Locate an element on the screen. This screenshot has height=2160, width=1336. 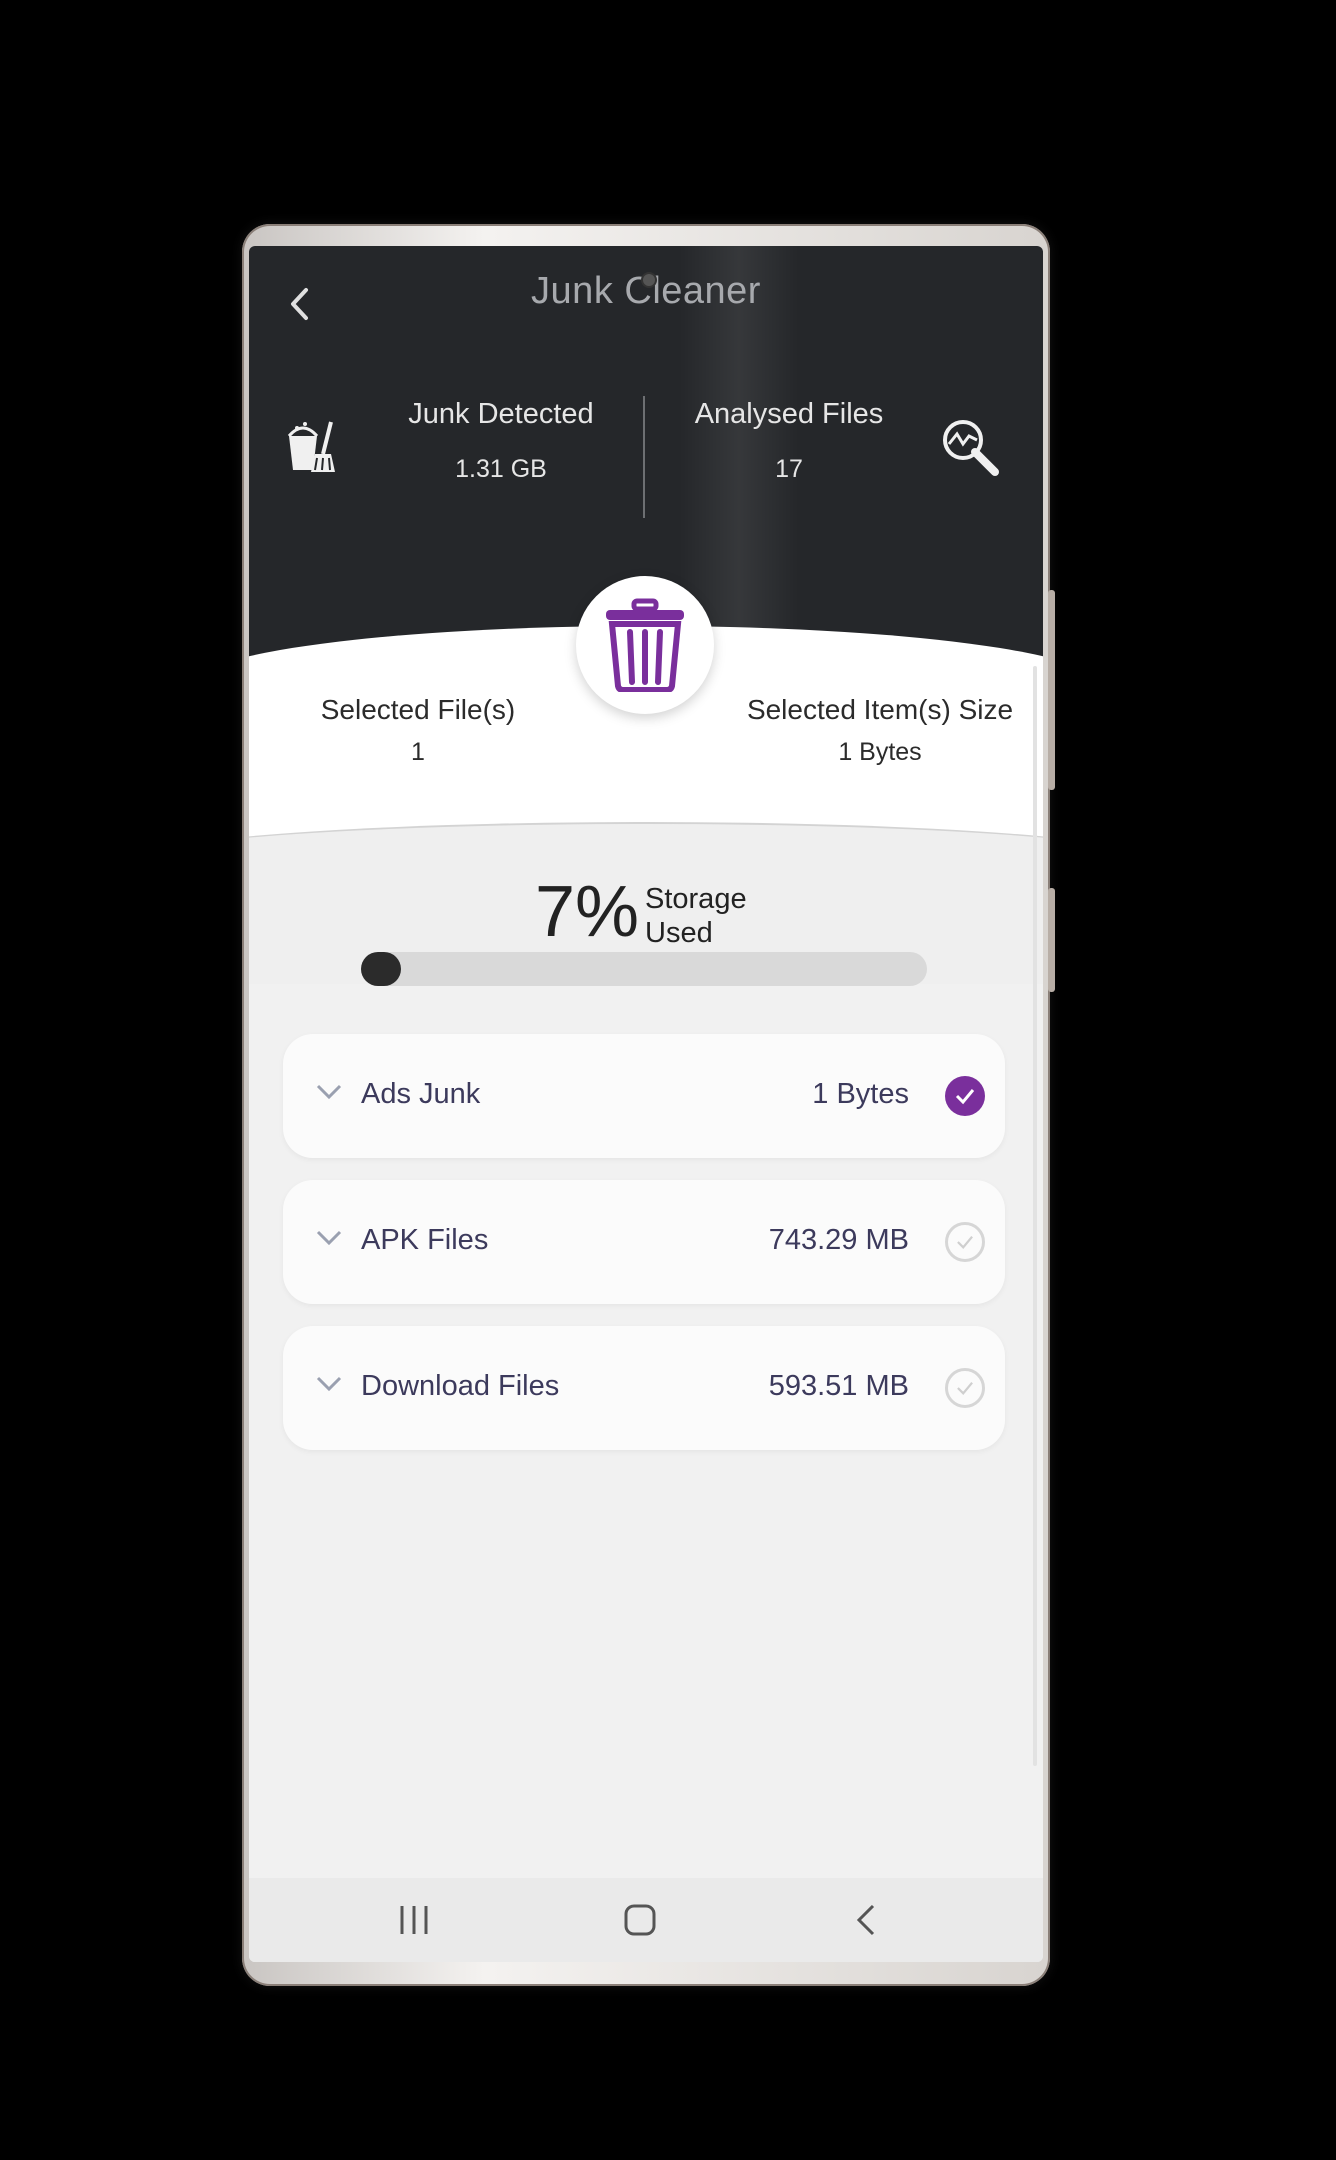
category-name: Ads Junk is located at coordinates (421, 1094).